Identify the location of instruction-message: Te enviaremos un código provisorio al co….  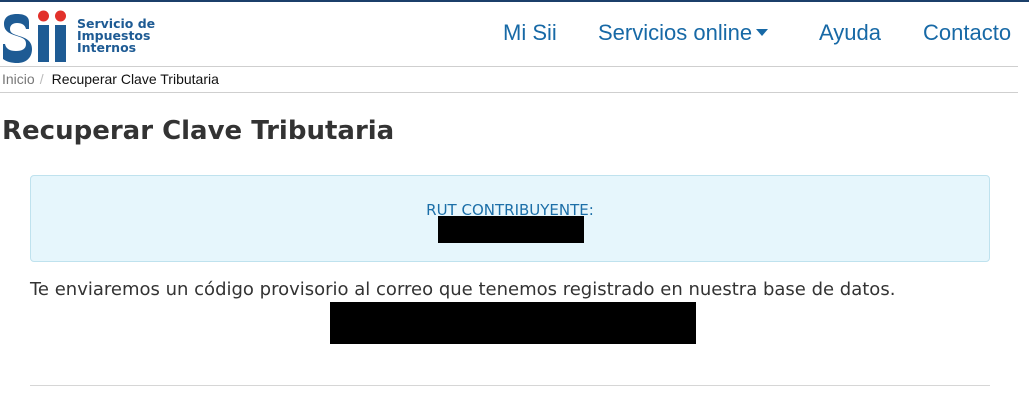
(463, 289).